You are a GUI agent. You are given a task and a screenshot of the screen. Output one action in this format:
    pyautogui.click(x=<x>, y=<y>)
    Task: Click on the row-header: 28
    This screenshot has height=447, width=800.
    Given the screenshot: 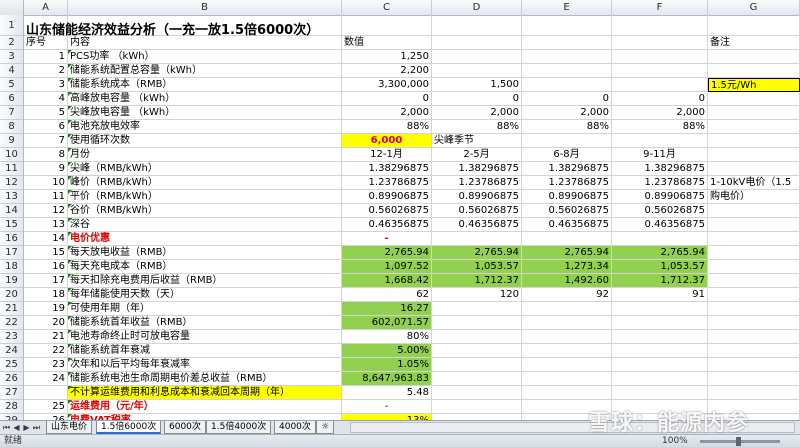 What is the action you would take?
    pyautogui.click(x=11, y=407)
    